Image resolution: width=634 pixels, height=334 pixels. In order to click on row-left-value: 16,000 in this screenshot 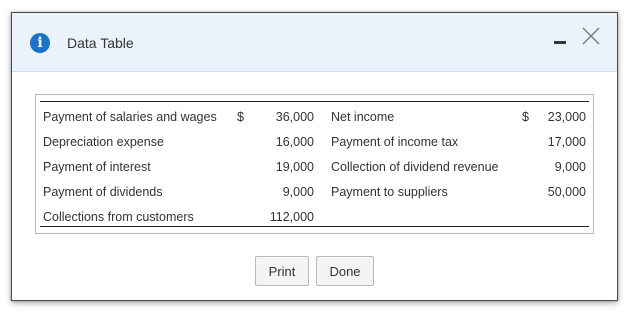, I will do `click(294, 142)`.